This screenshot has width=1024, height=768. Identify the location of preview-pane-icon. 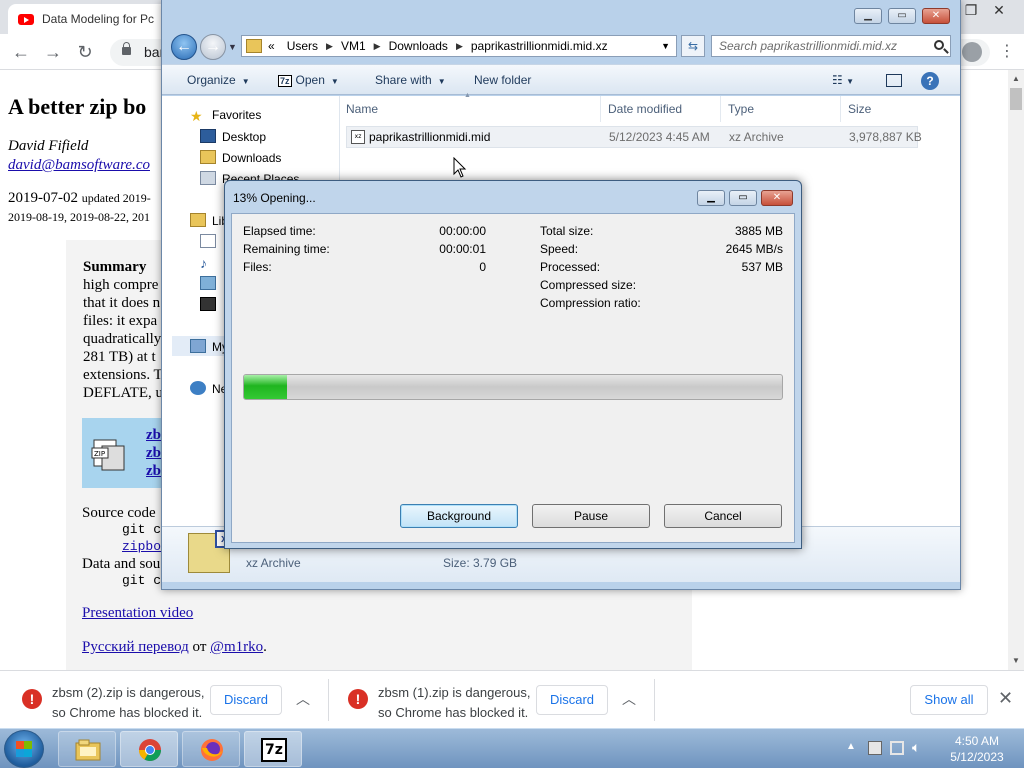
(894, 80).